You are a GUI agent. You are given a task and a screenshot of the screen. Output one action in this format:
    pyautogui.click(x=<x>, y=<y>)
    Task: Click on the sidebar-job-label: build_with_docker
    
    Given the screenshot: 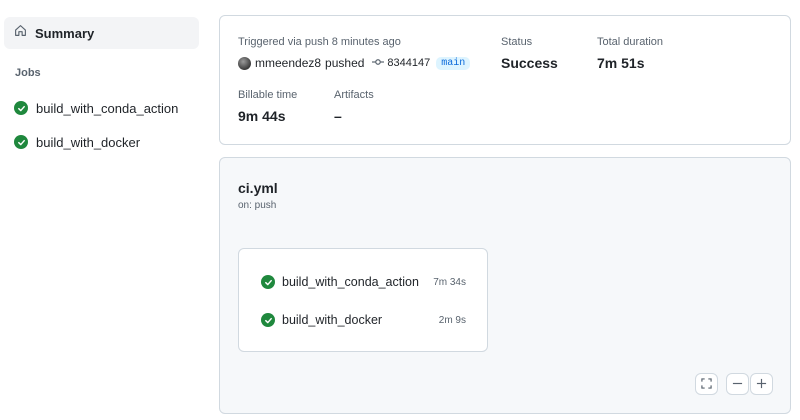 What is the action you would take?
    pyautogui.click(x=88, y=142)
    